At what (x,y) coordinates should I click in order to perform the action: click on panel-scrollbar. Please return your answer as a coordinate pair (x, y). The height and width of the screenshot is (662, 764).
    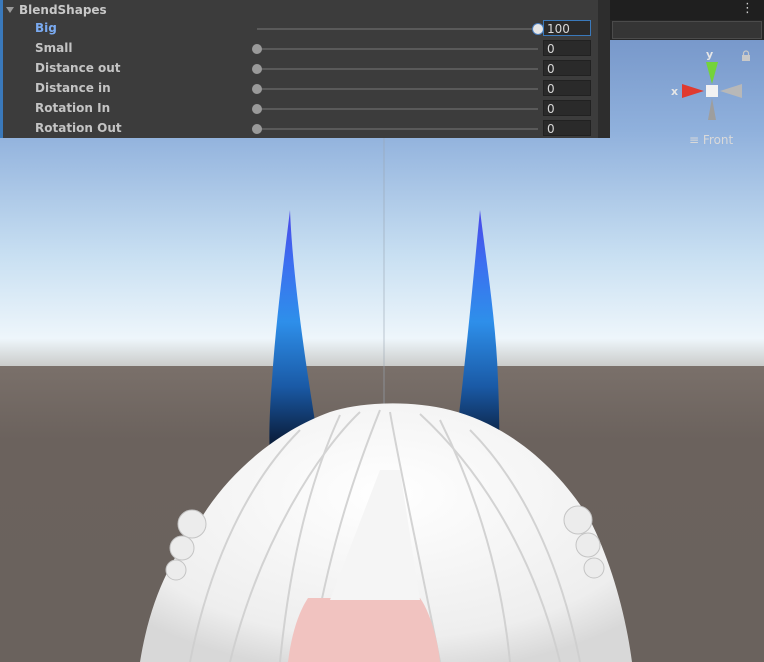
    Looking at the image, I should click on (604, 69).